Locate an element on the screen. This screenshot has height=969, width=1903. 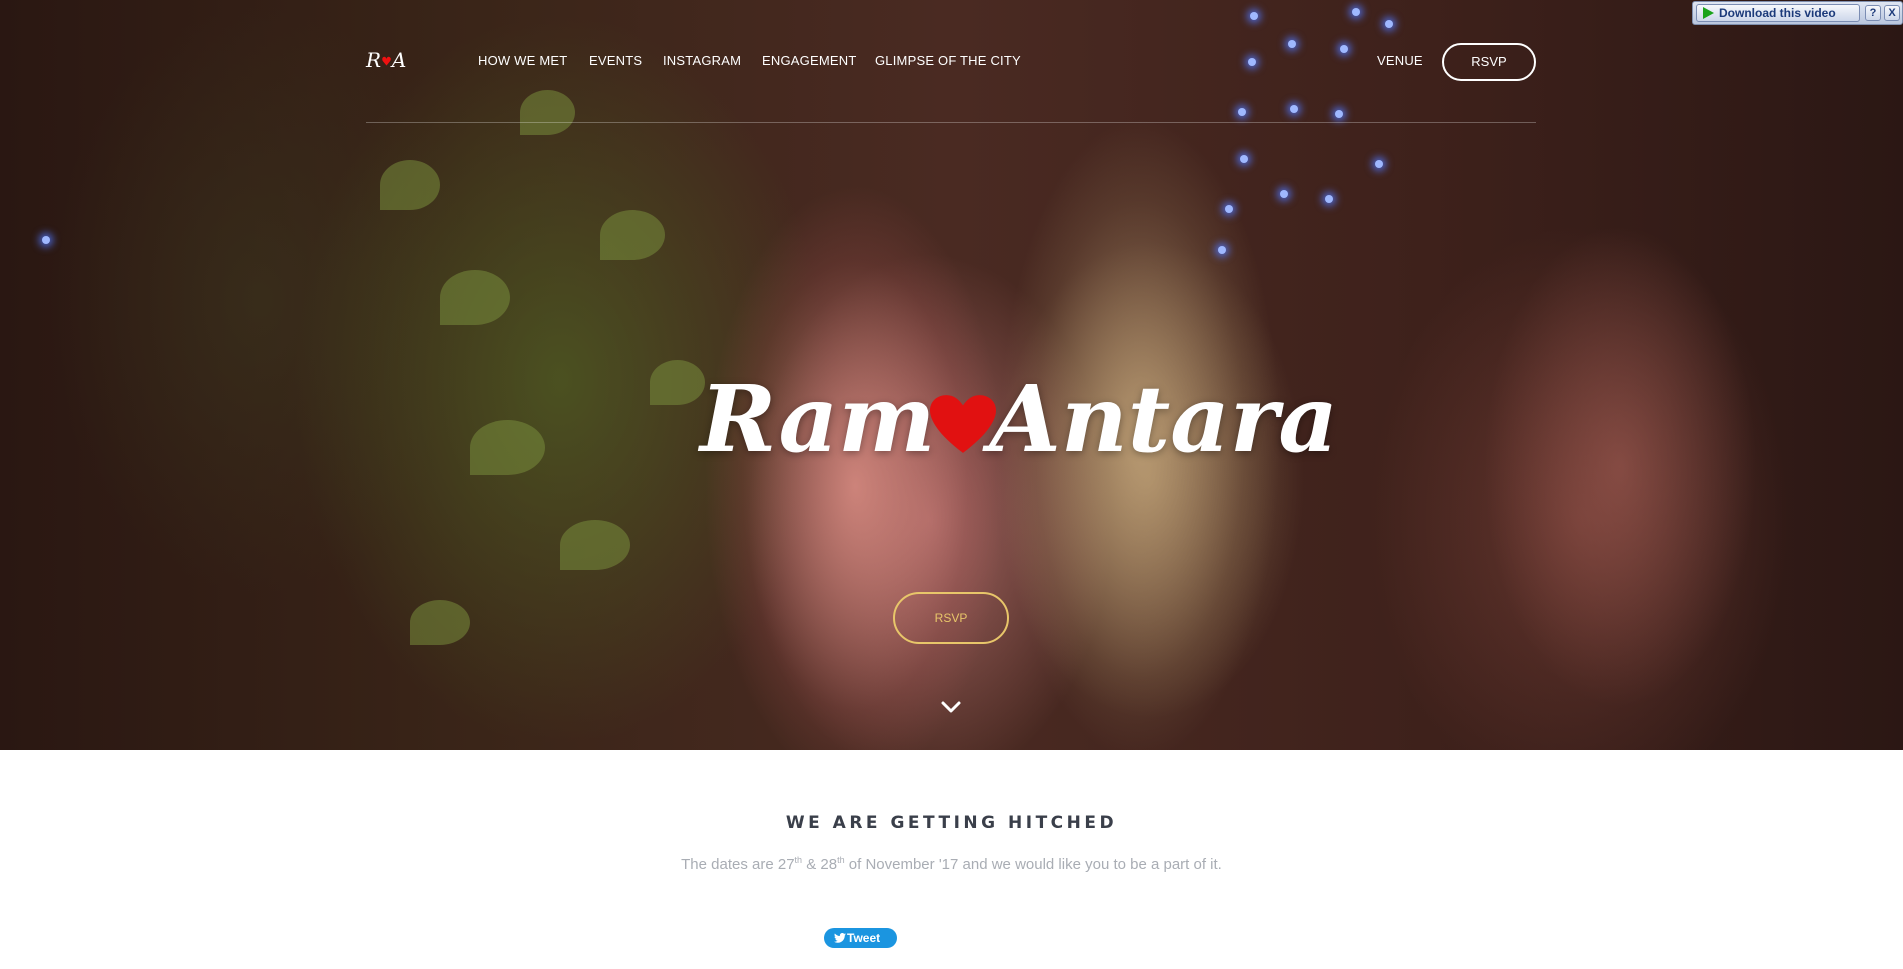
tweet-label: Tweet is located at coordinates (864, 938).